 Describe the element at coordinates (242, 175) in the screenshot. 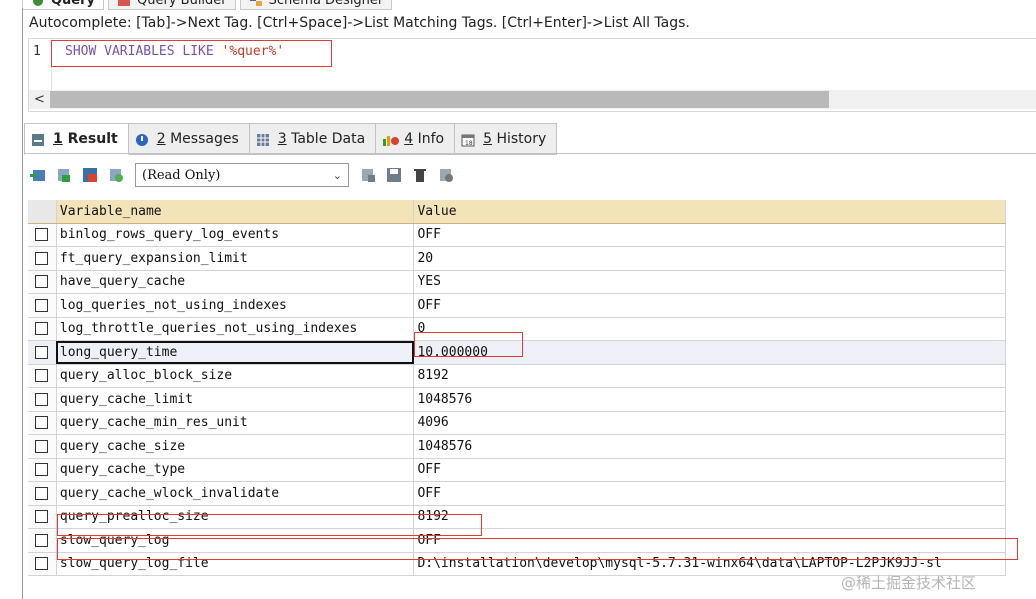

I see `read-only-select: (Read Only) ⌄` at that location.